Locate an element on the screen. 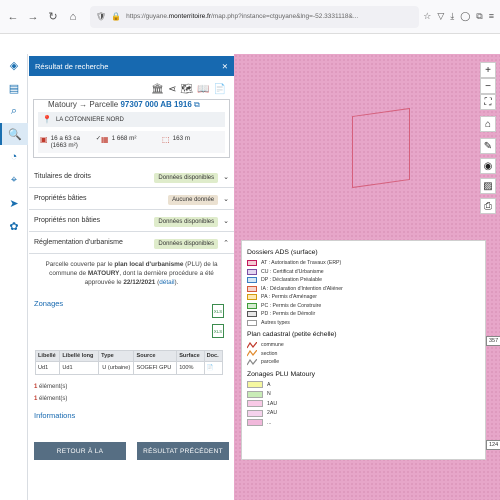  chart-icon: ▨ is located at coordinates (488, 186).